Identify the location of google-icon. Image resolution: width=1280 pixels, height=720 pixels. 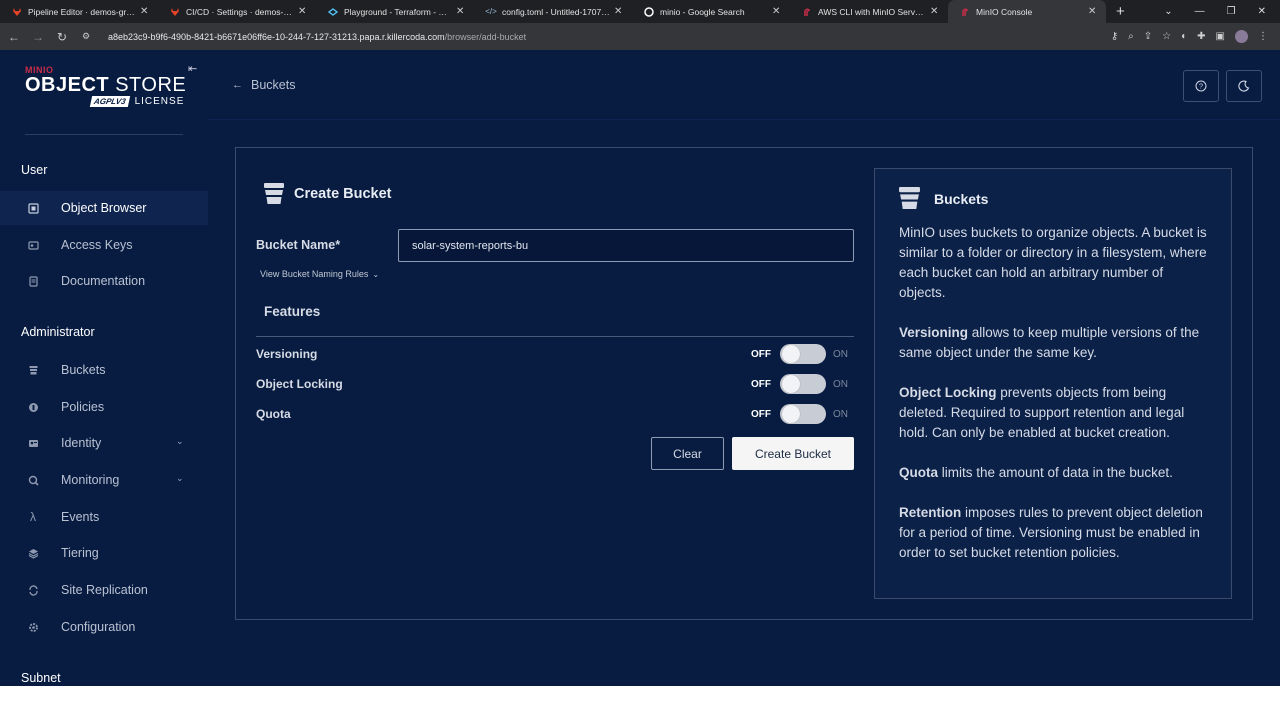
(649, 11).